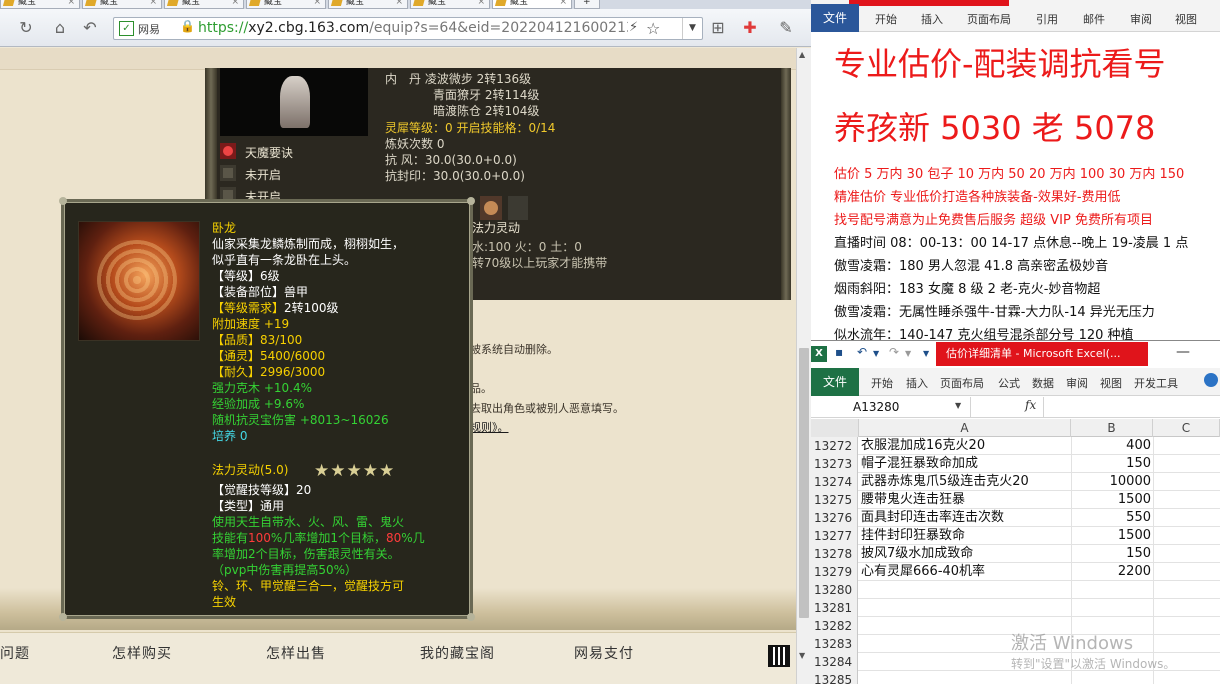 The height and width of the screenshot is (684, 1220). What do you see at coordinates (1015, 482) in the screenshot?
I see `table-row: 13274 武器赤炼鬼爪5级连击克火20 10000` at bounding box center [1015, 482].